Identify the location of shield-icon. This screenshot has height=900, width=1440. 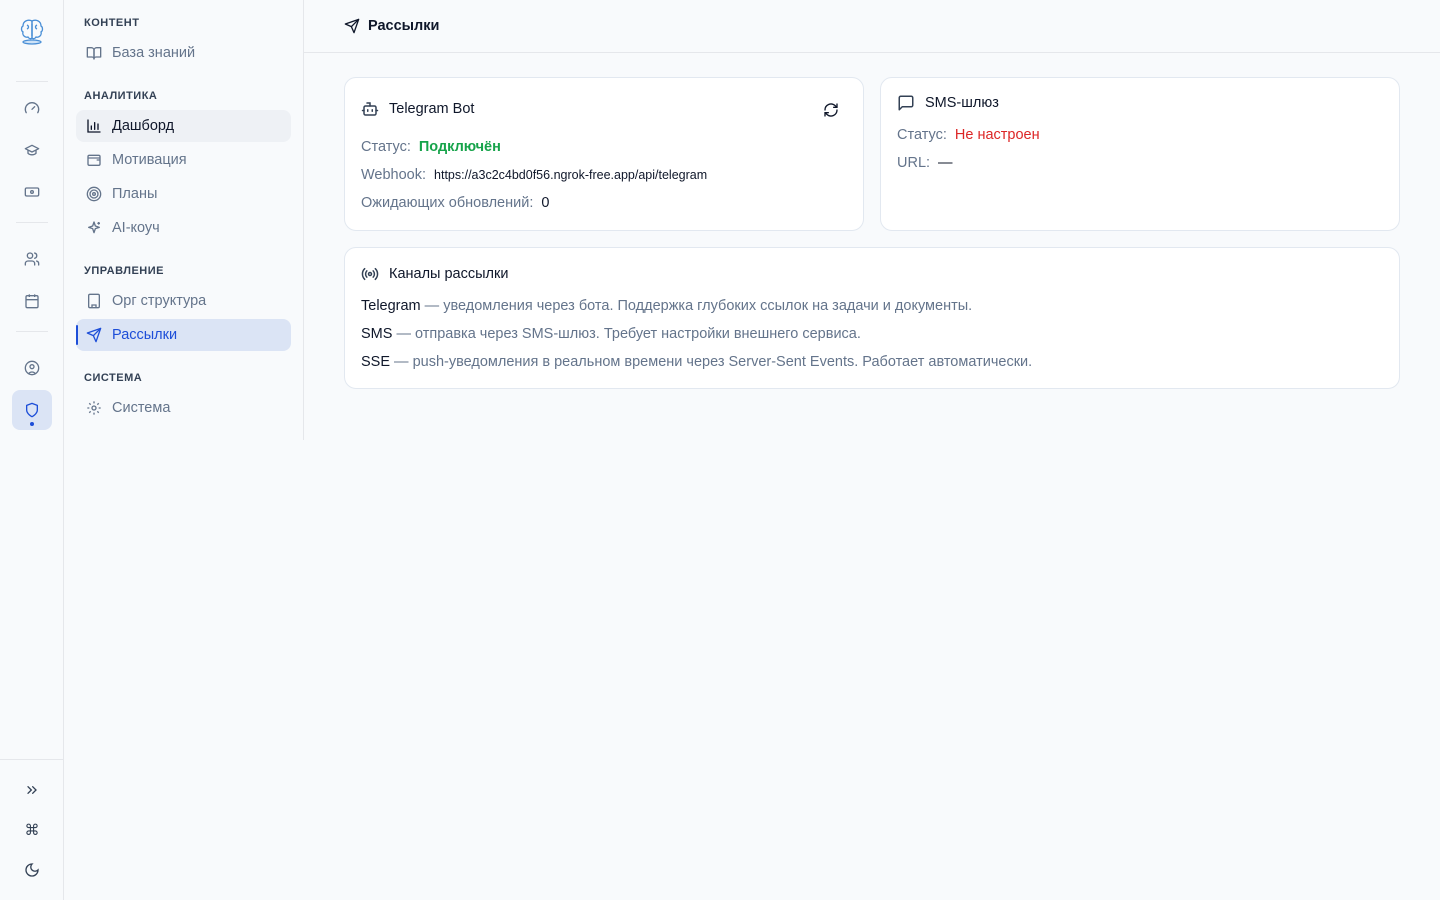
(32, 410).